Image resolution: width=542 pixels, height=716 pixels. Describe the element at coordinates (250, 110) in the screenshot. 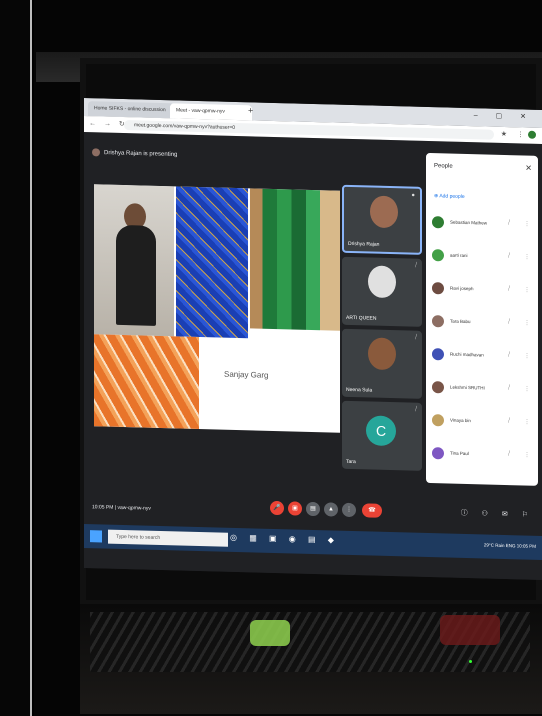

I see `new-tab-icon: +` at that location.